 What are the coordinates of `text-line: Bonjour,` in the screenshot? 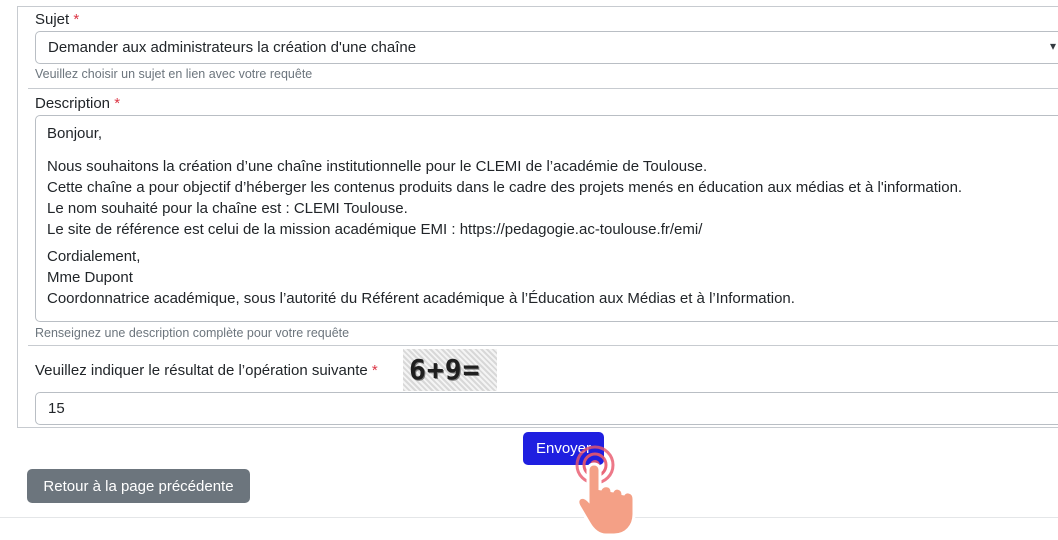 It's located at (75, 133).